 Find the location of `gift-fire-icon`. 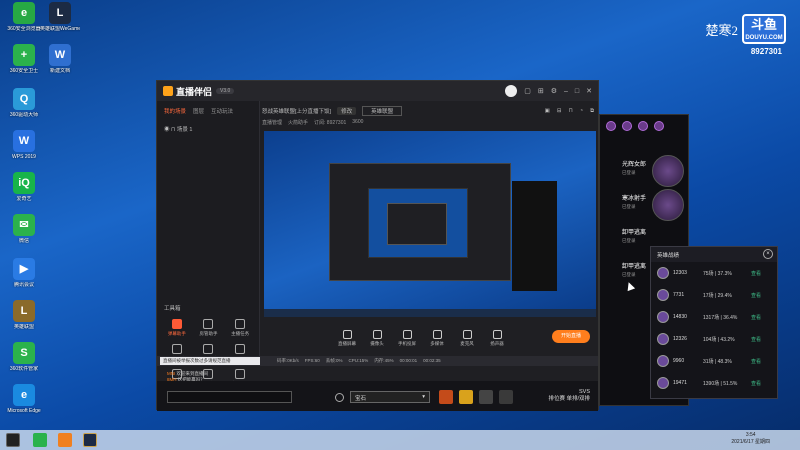

gift-fire-icon is located at coordinates (446, 397).